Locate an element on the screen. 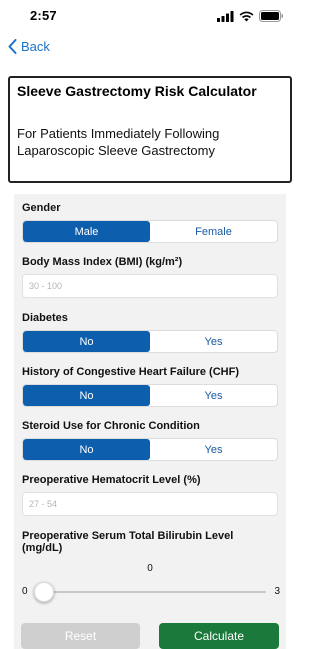 This screenshot has width=320, height=649. gender-toggle: Male Female is located at coordinates (150, 231).